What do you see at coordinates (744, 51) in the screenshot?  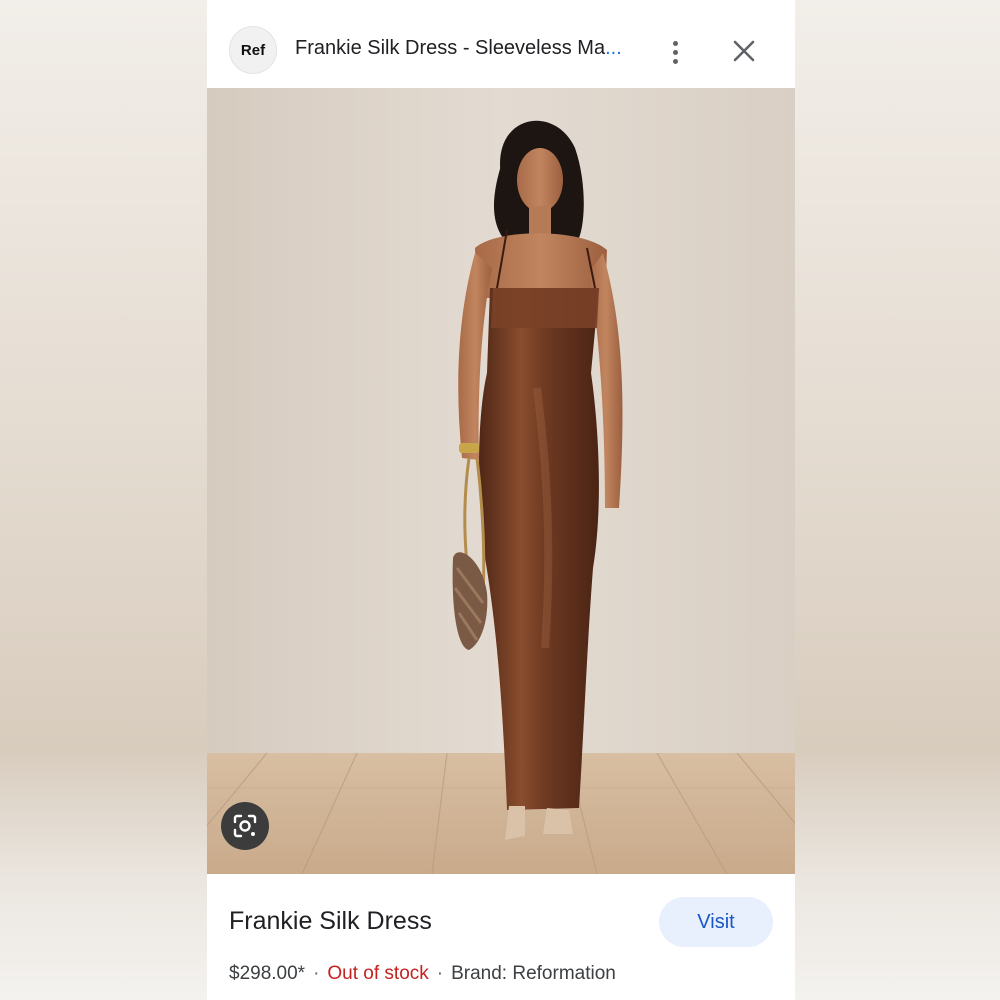 I see `close-icon` at bounding box center [744, 51].